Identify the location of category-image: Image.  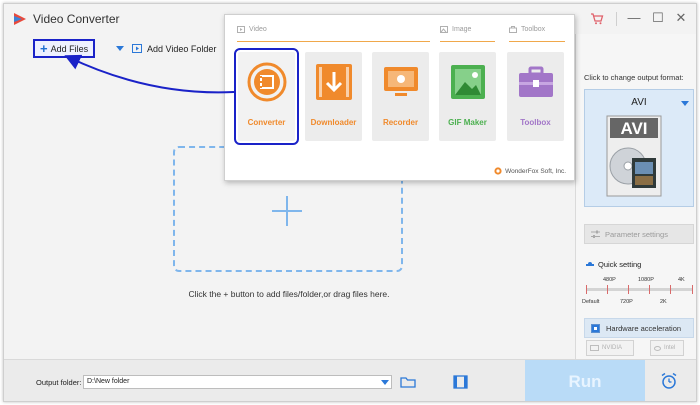
(455, 29).